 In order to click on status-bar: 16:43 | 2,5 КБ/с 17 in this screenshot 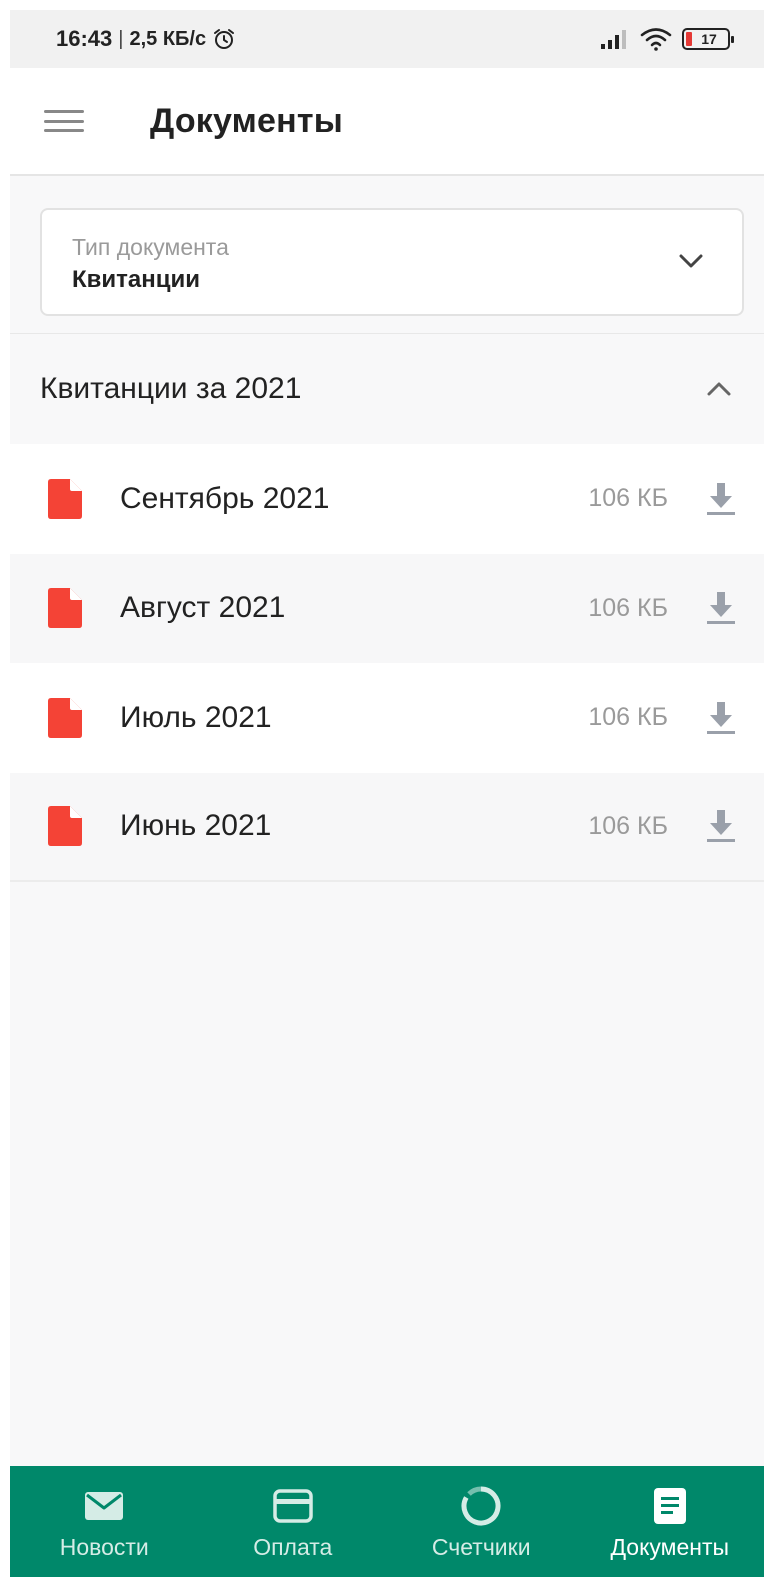, I will do `click(387, 39)`.